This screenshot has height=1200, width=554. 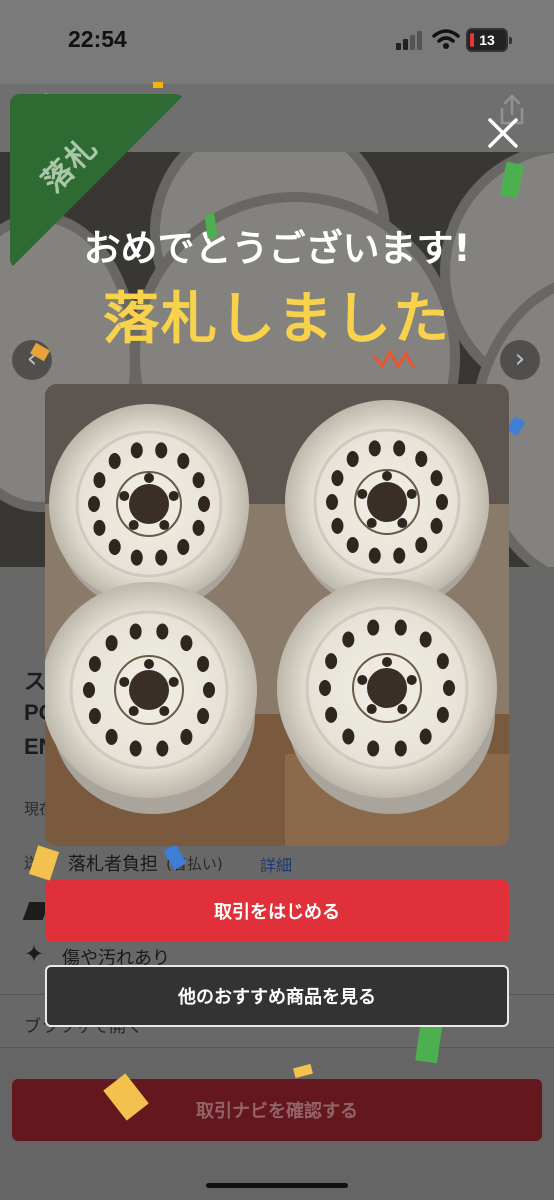 I want to click on confetti-squiggle, so click(x=394, y=358).